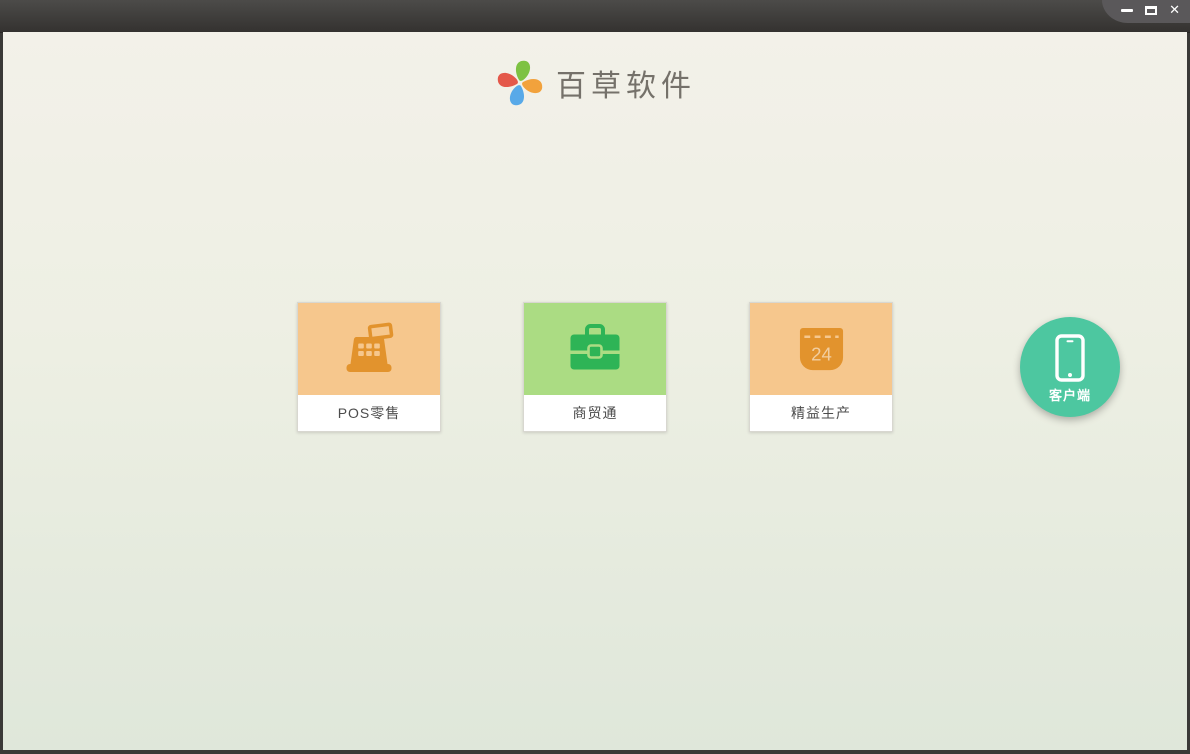 The height and width of the screenshot is (754, 1190). I want to click on briefcase-icon, so click(595, 347).